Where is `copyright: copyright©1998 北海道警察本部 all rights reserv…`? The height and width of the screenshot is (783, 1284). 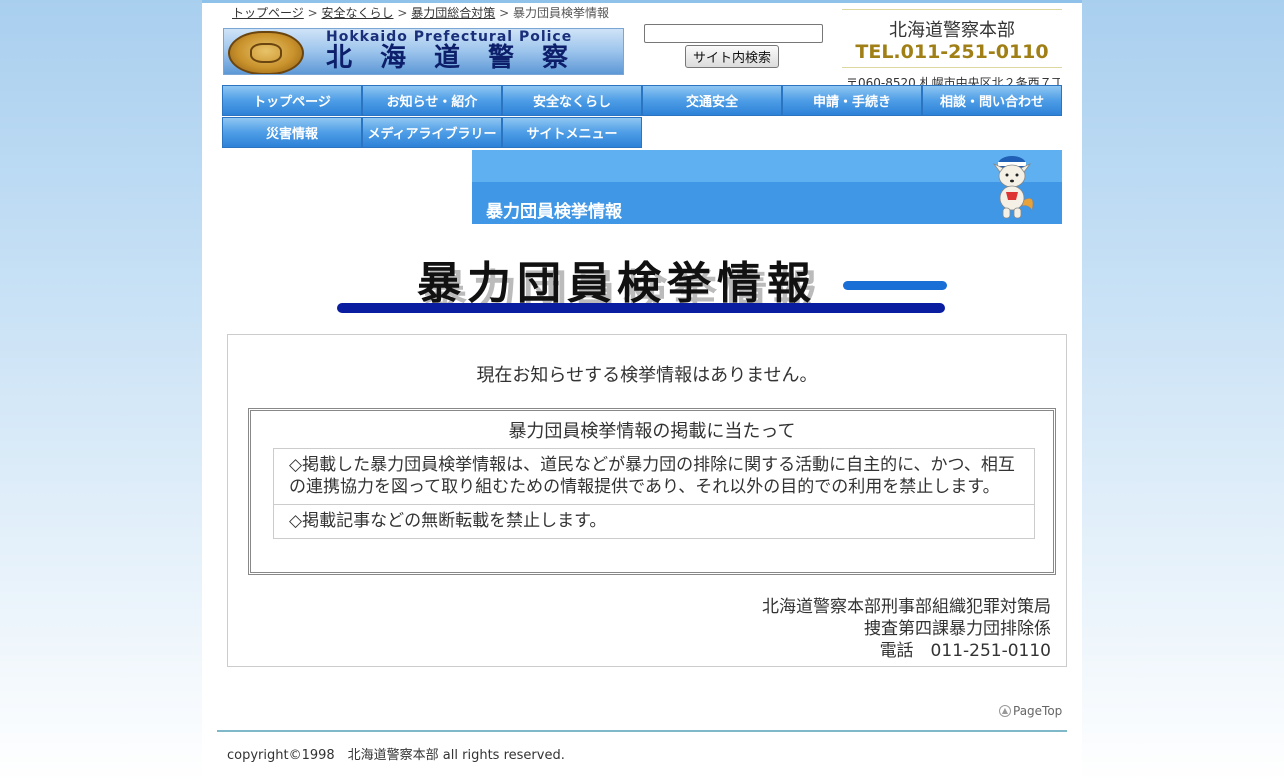
copyright: copyright©1998 北海道警察本部 all rights reserv… is located at coordinates (396, 755).